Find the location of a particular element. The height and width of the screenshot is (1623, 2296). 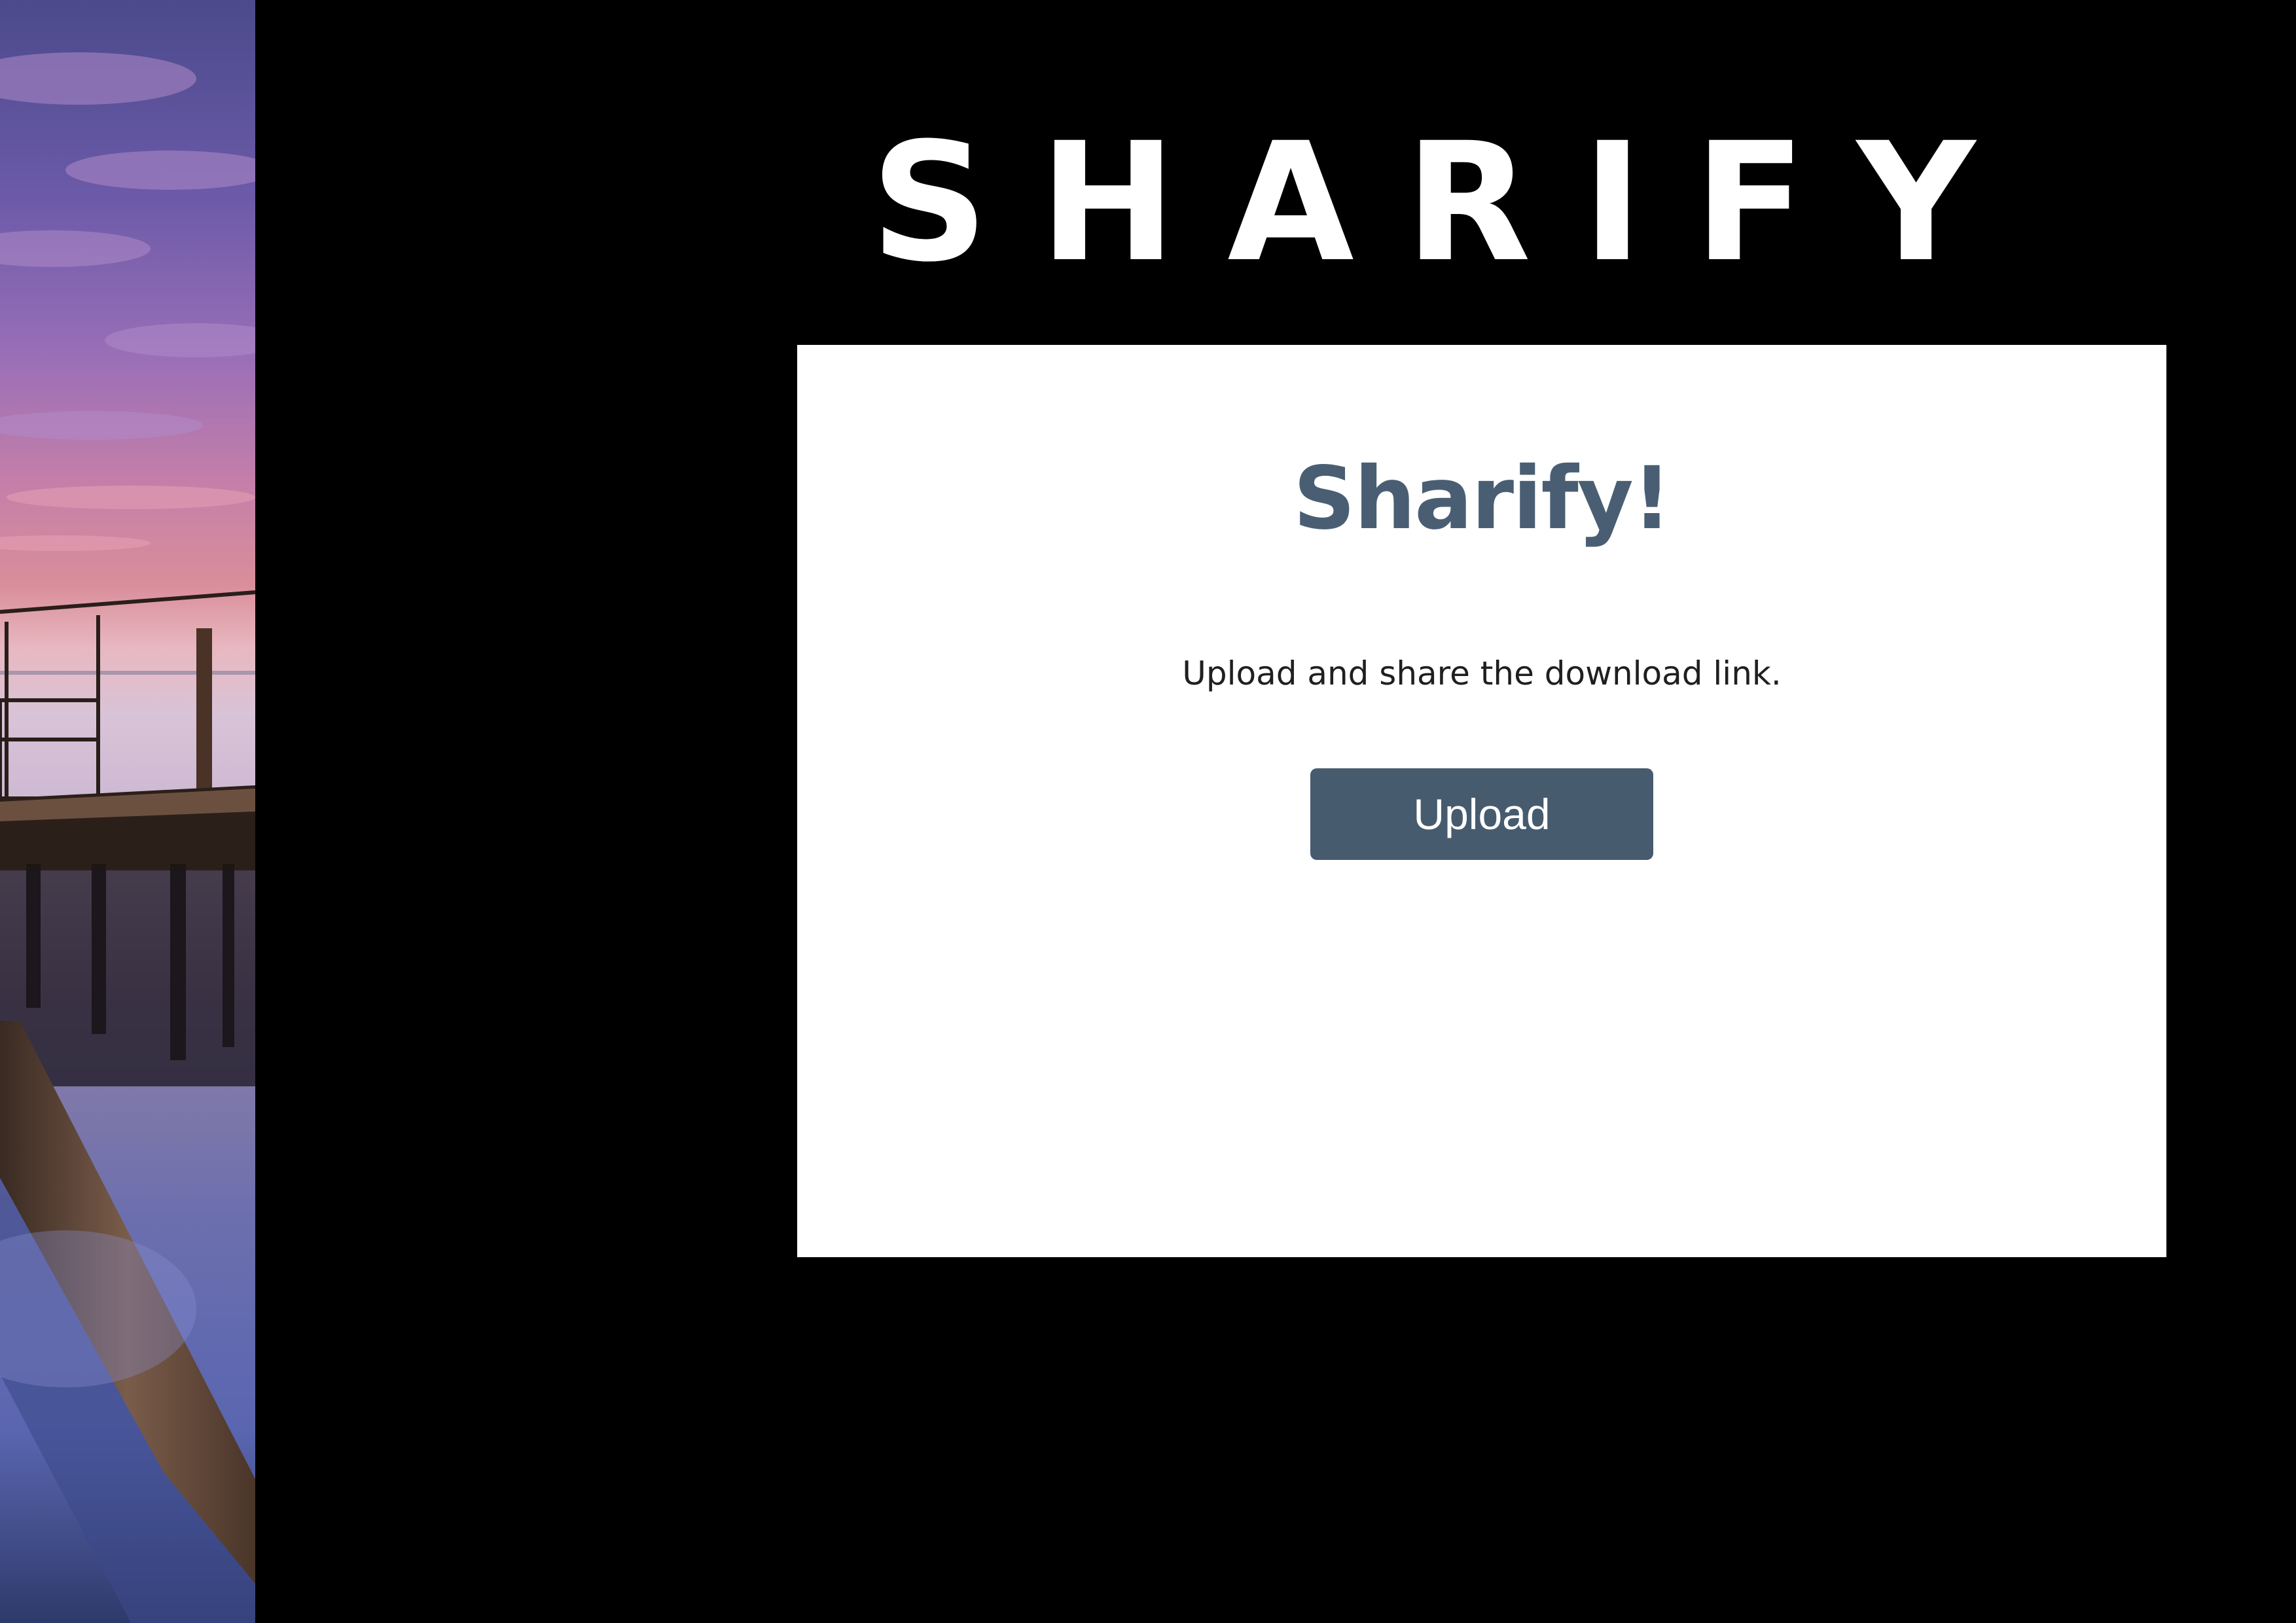

upload-button: Upload is located at coordinates (1481, 814).